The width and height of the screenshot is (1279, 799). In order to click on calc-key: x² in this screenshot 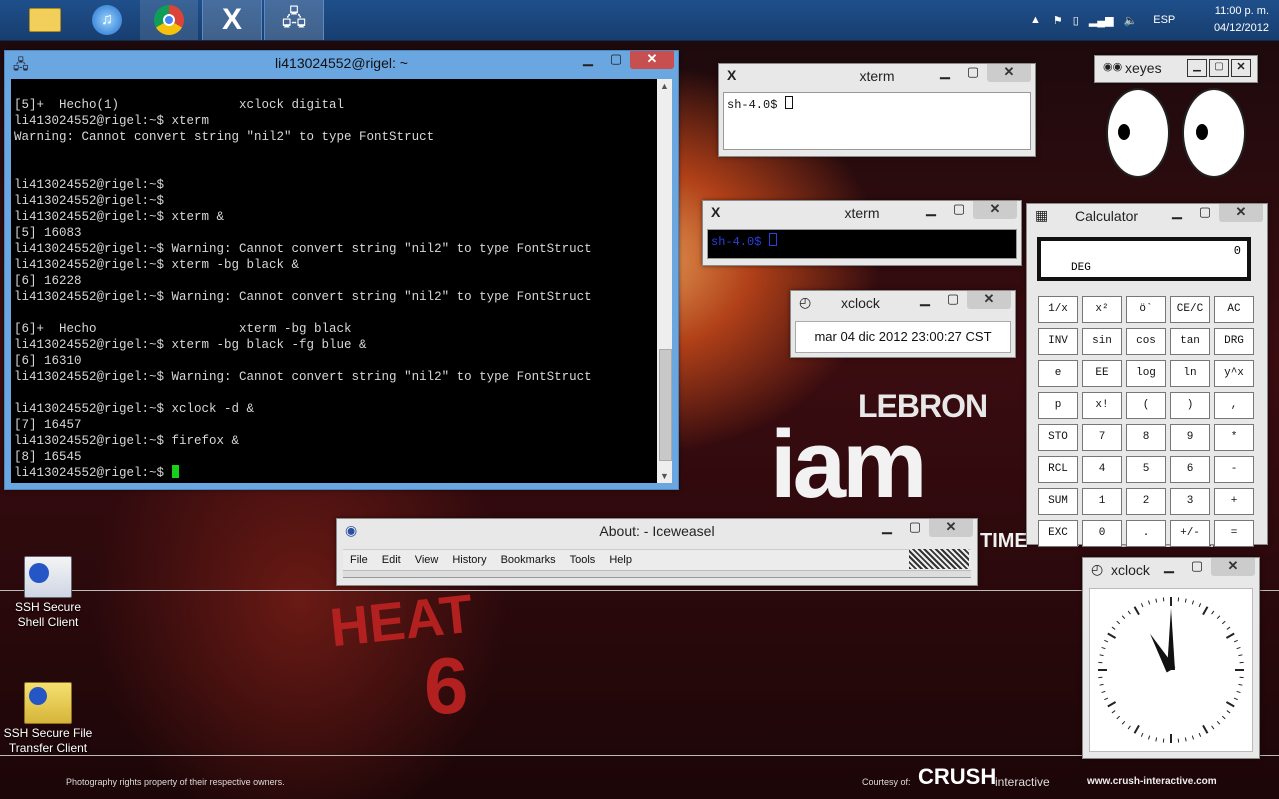, I will do `click(1102, 309)`.